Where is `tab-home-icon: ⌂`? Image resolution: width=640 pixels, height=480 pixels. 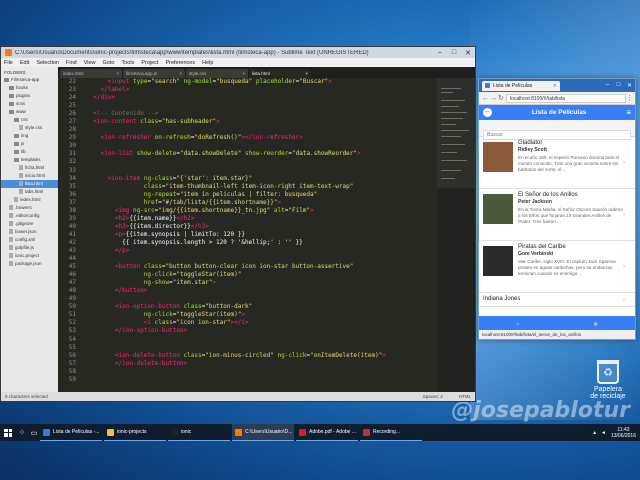 tab-home-icon: ⌂ is located at coordinates (517, 323).